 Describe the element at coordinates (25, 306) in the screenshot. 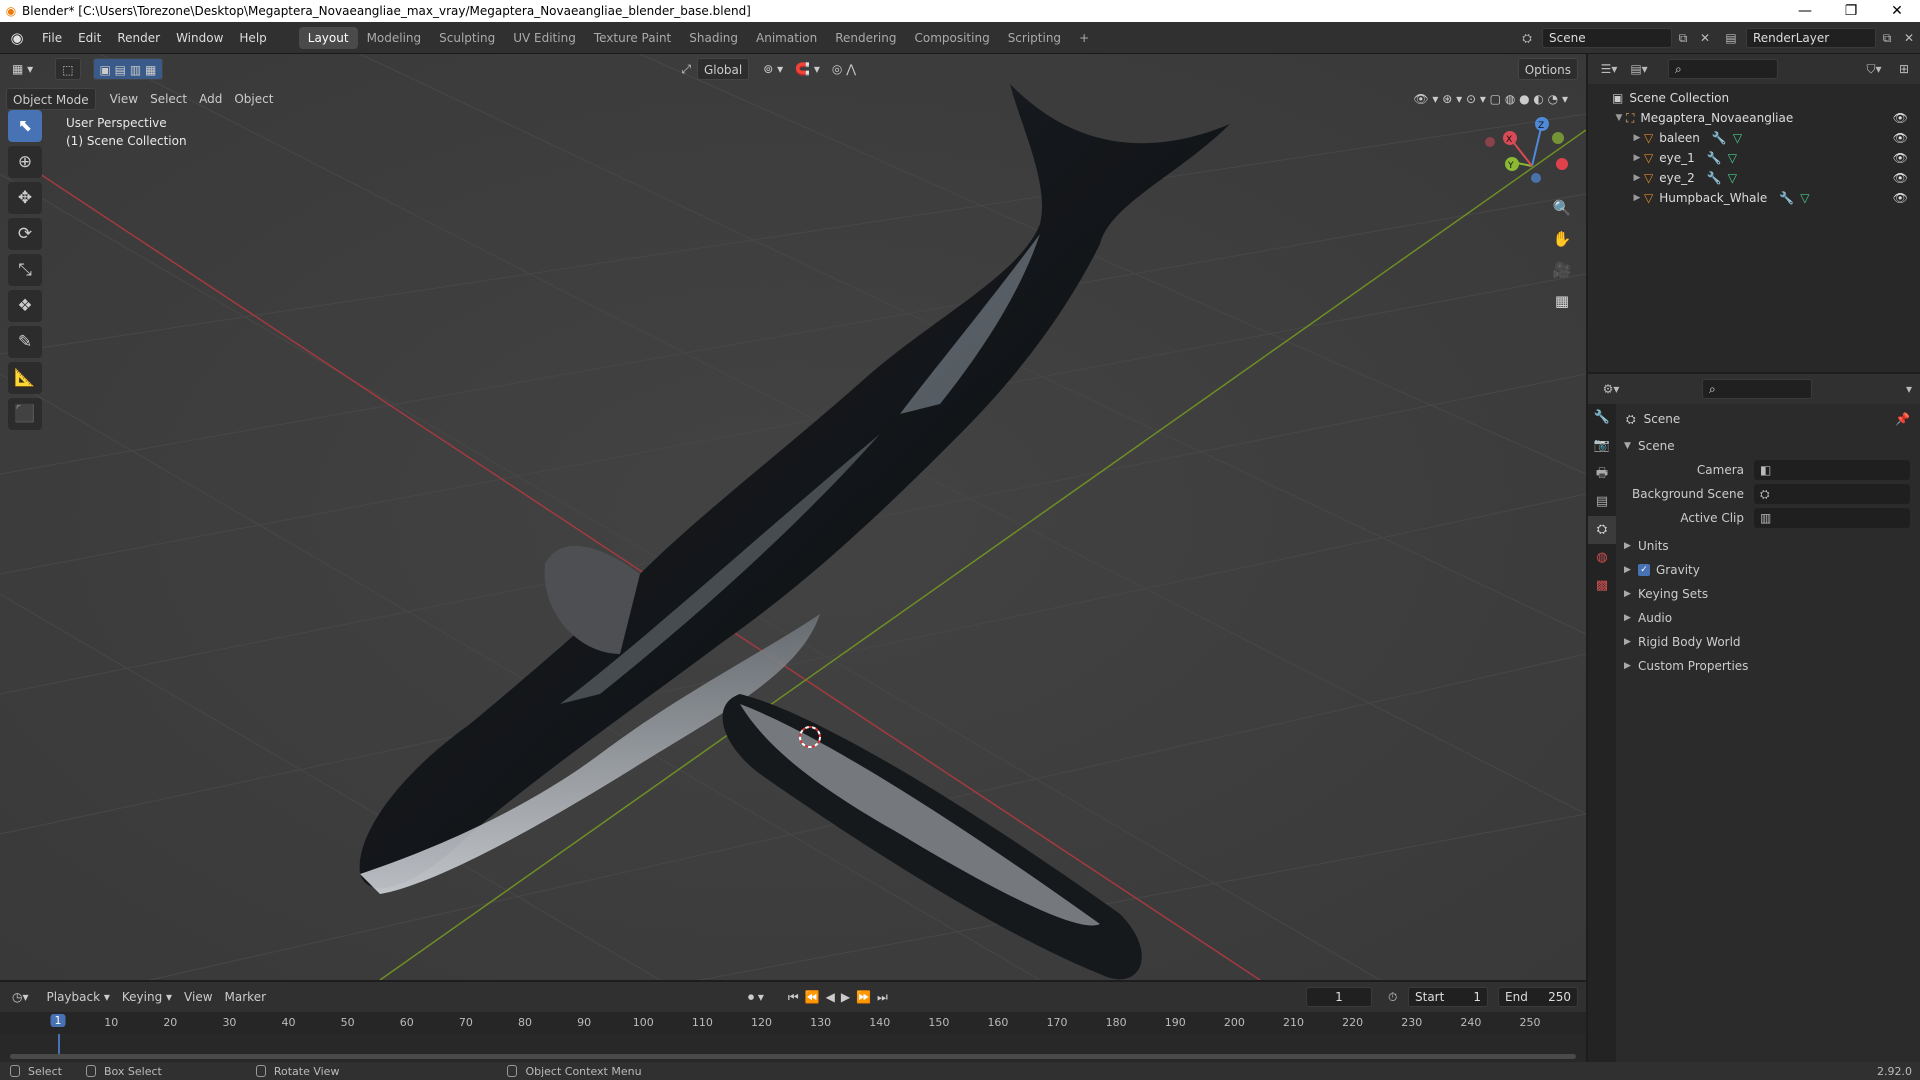

I see `transform-tool-icon: ❖` at that location.